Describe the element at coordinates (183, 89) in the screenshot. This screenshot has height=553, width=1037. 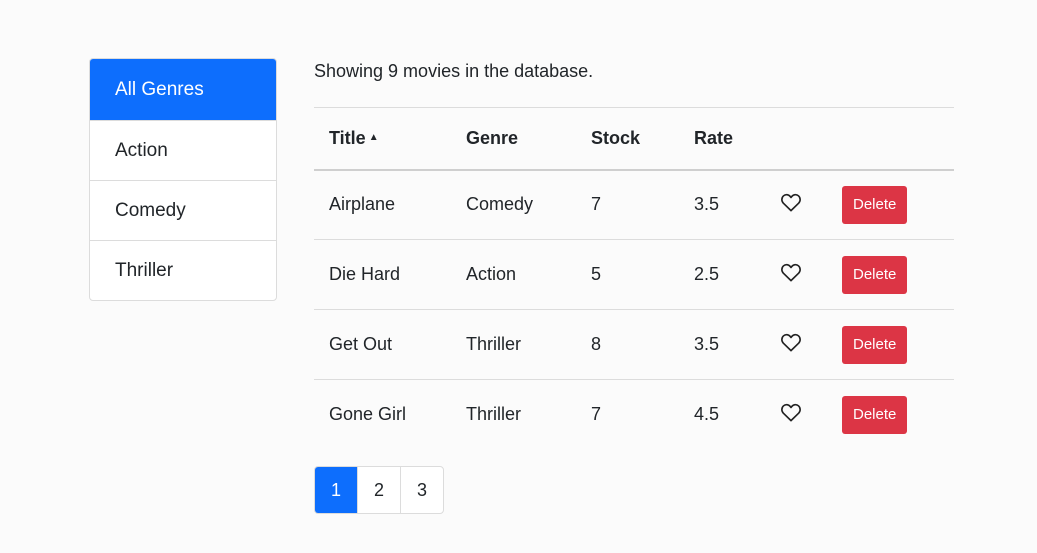
I see `genre-item-all-genres: All Genres` at that location.